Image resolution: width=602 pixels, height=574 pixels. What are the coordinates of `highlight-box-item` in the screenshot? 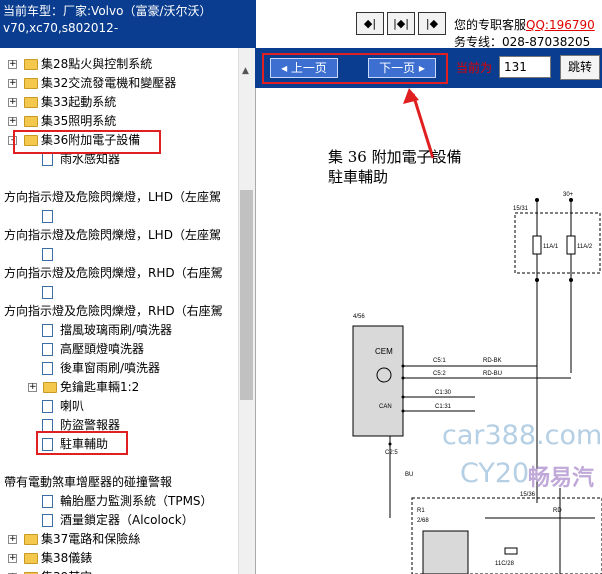 It's located at (82, 443).